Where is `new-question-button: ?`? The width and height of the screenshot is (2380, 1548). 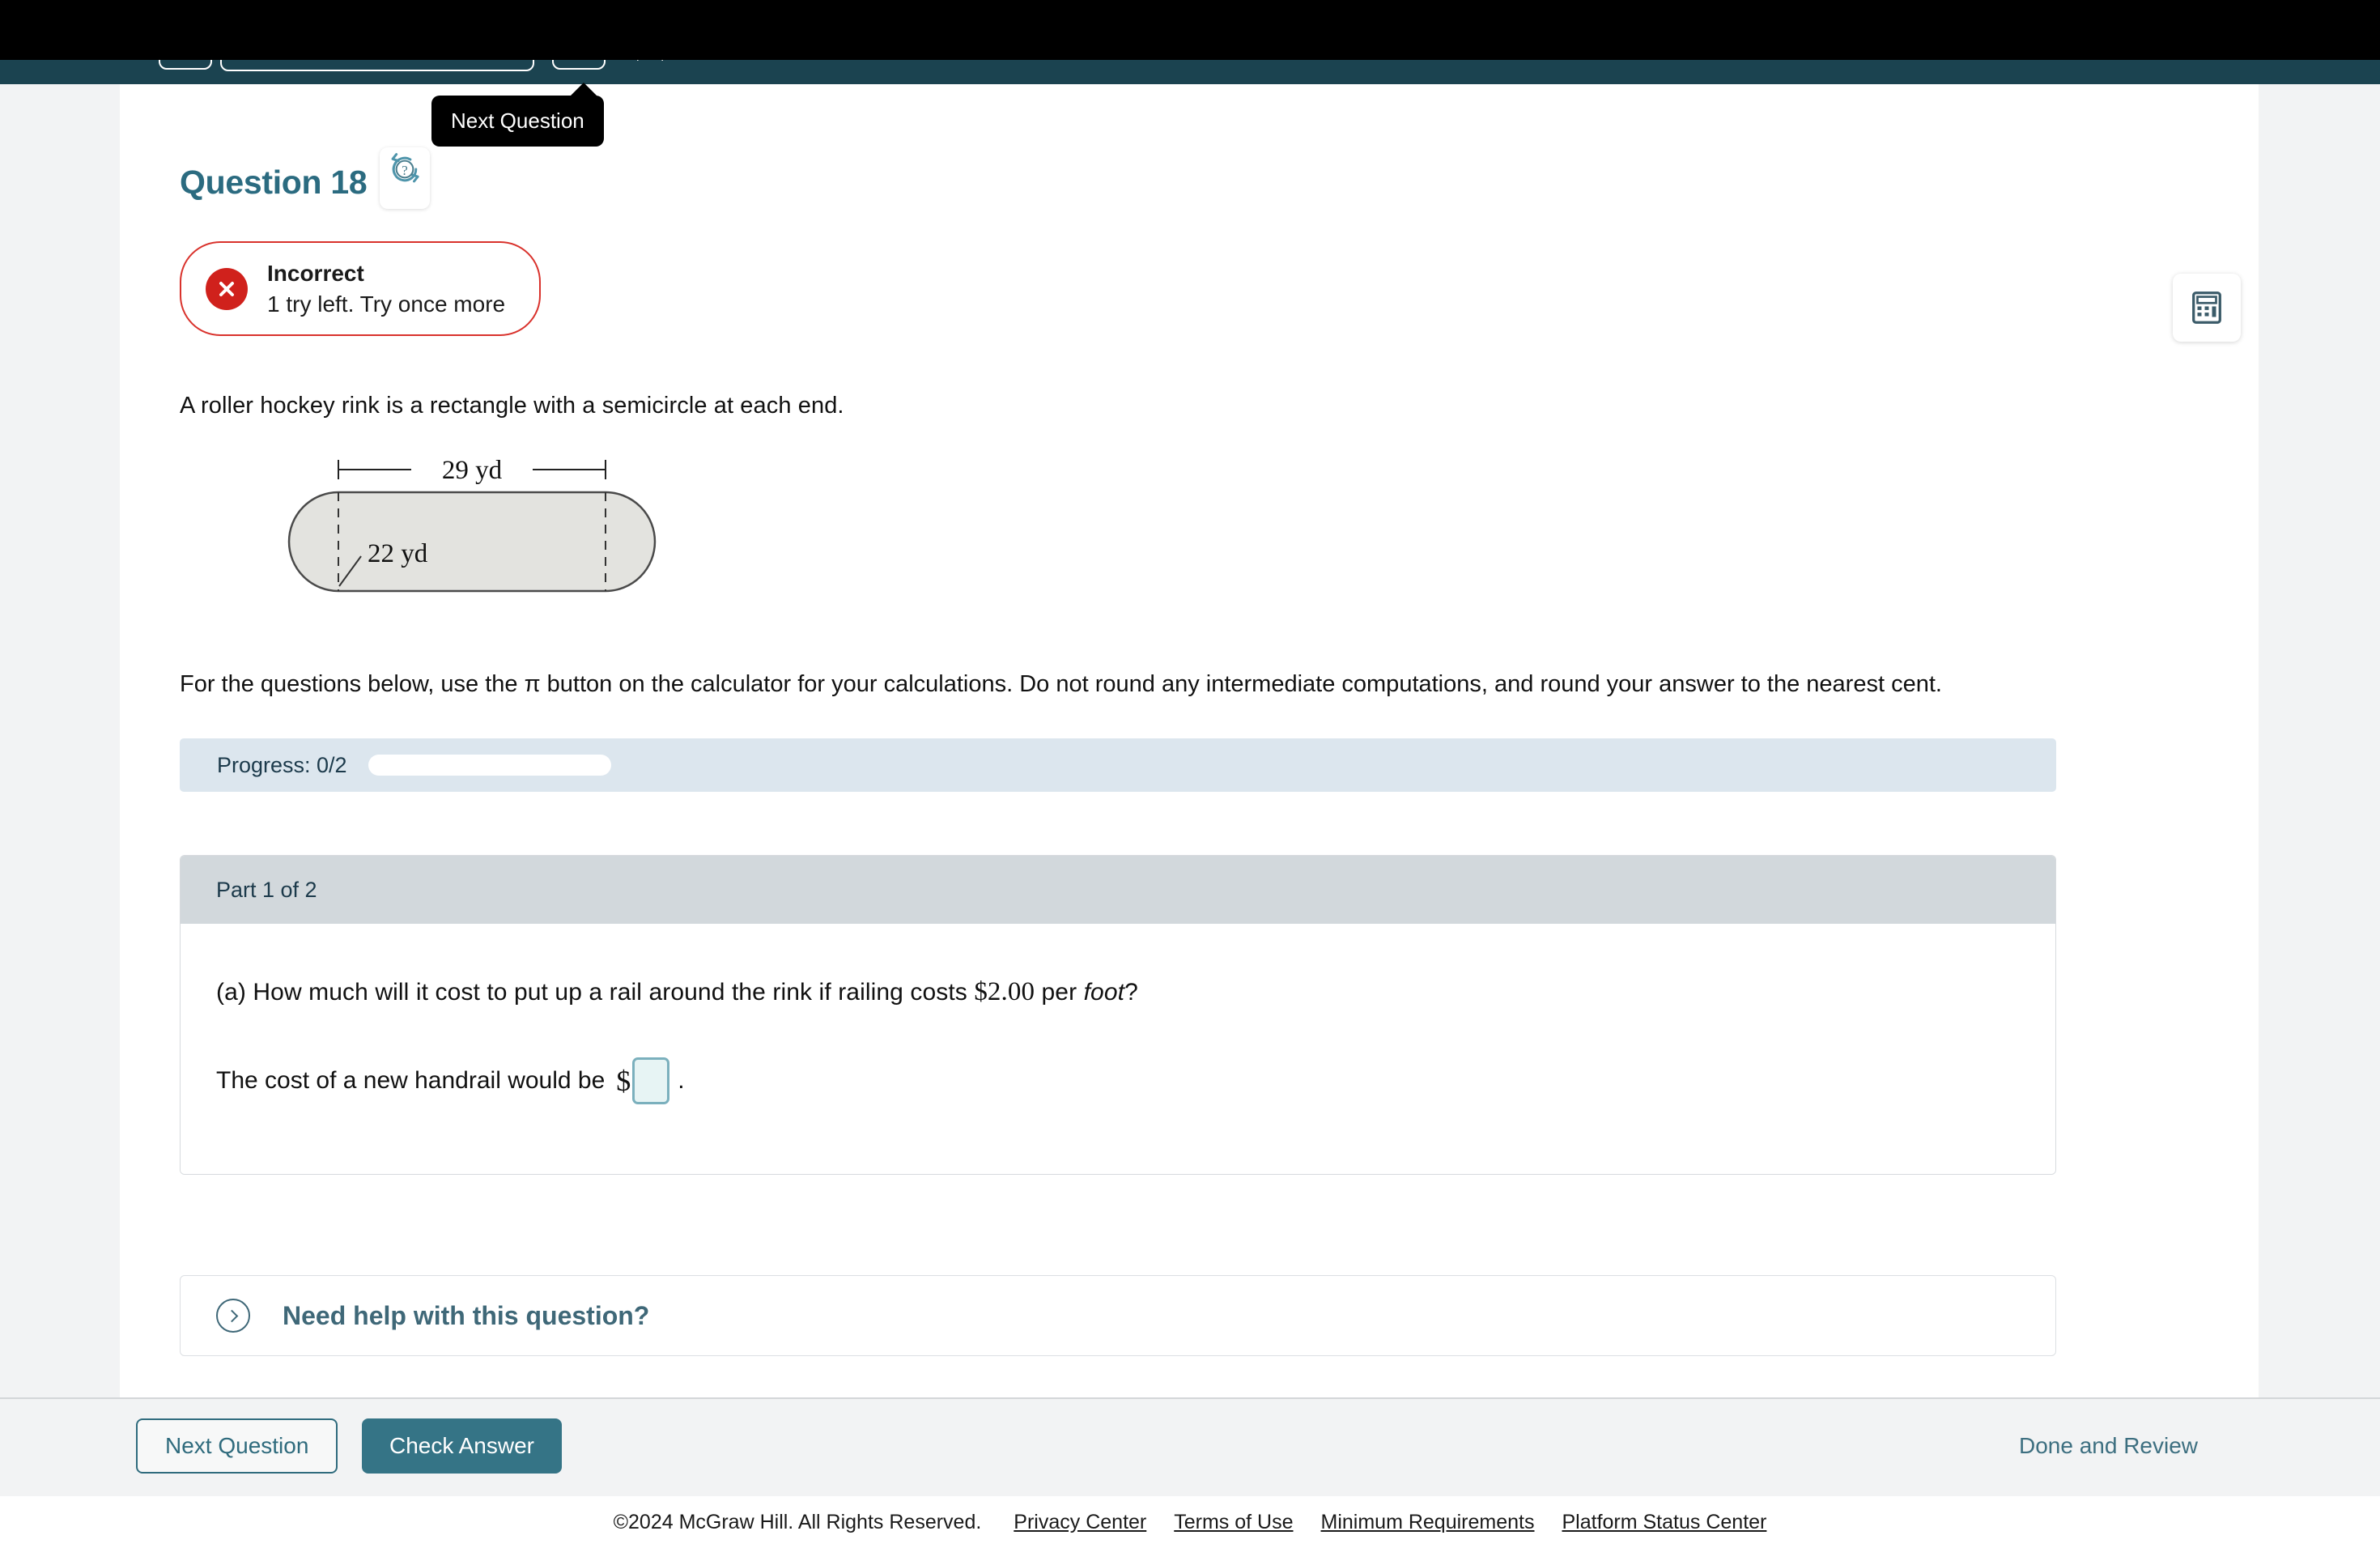 new-question-button: ? is located at coordinates (405, 178).